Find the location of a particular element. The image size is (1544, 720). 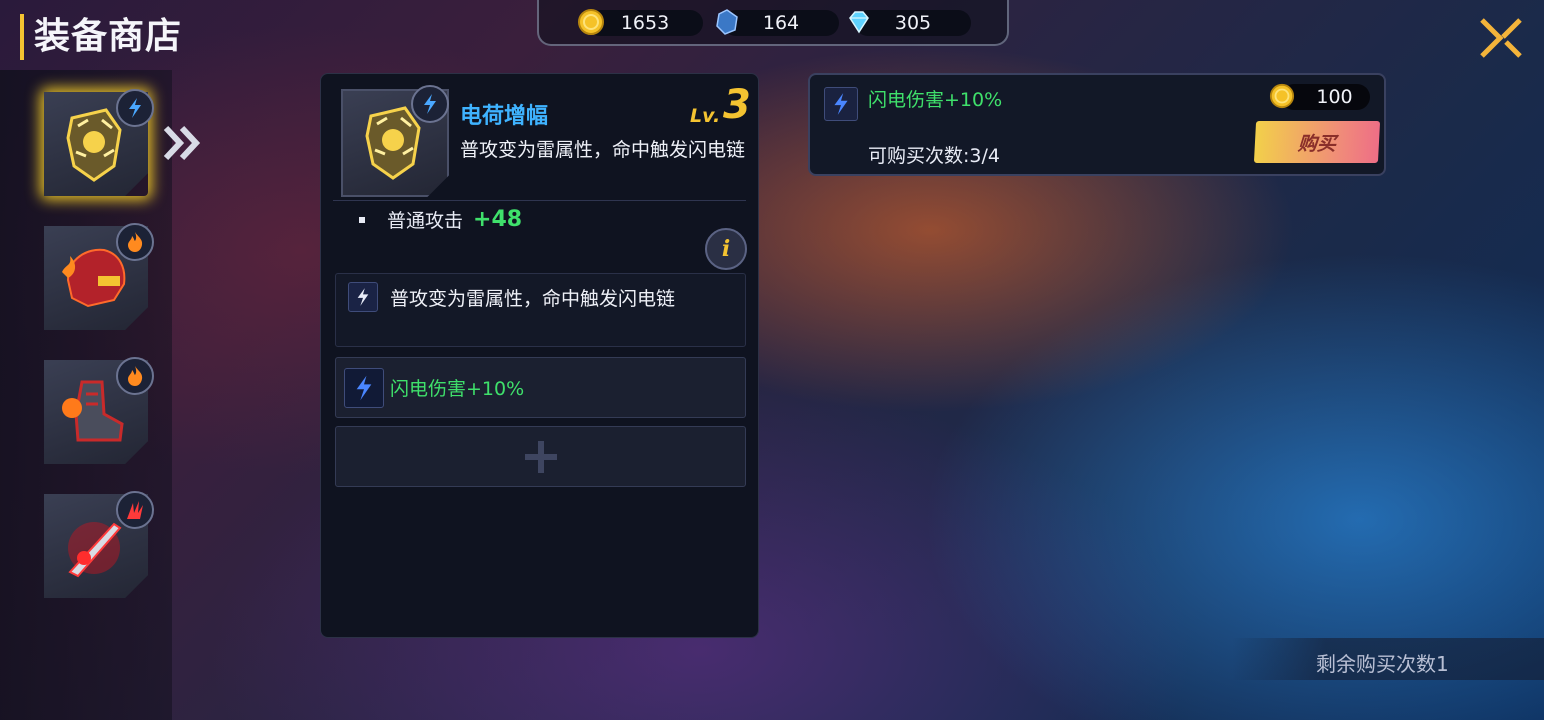

purchase-limit: 可购买次数:3/4 is located at coordinates (934, 156).